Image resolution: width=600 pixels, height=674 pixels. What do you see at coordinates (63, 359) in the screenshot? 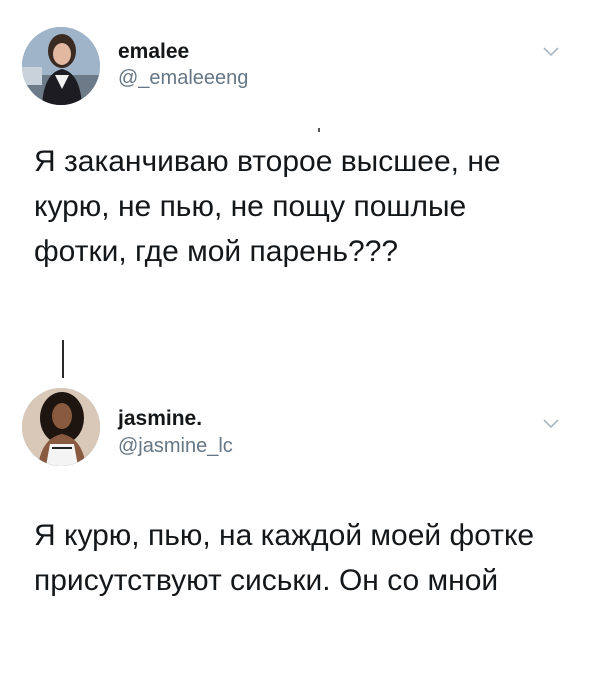
I see `thread-connector` at bounding box center [63, 359].